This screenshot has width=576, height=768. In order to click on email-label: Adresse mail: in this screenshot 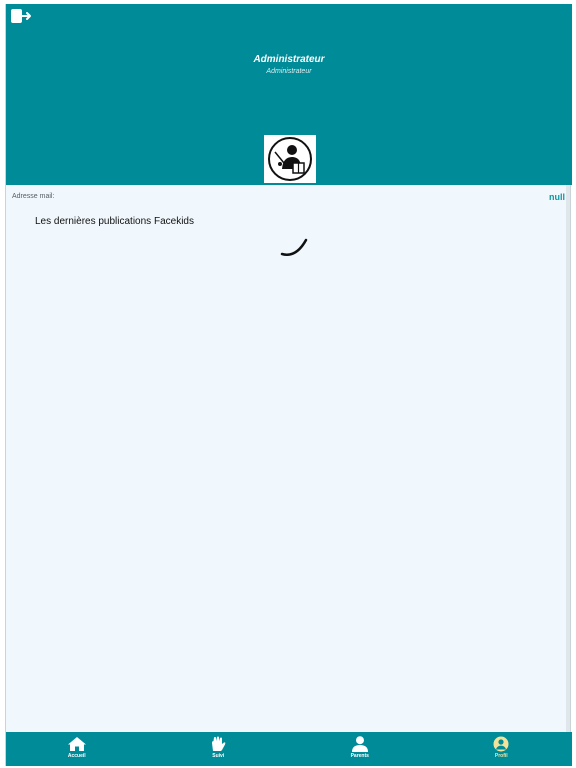, I will do `click(33, 196)`.